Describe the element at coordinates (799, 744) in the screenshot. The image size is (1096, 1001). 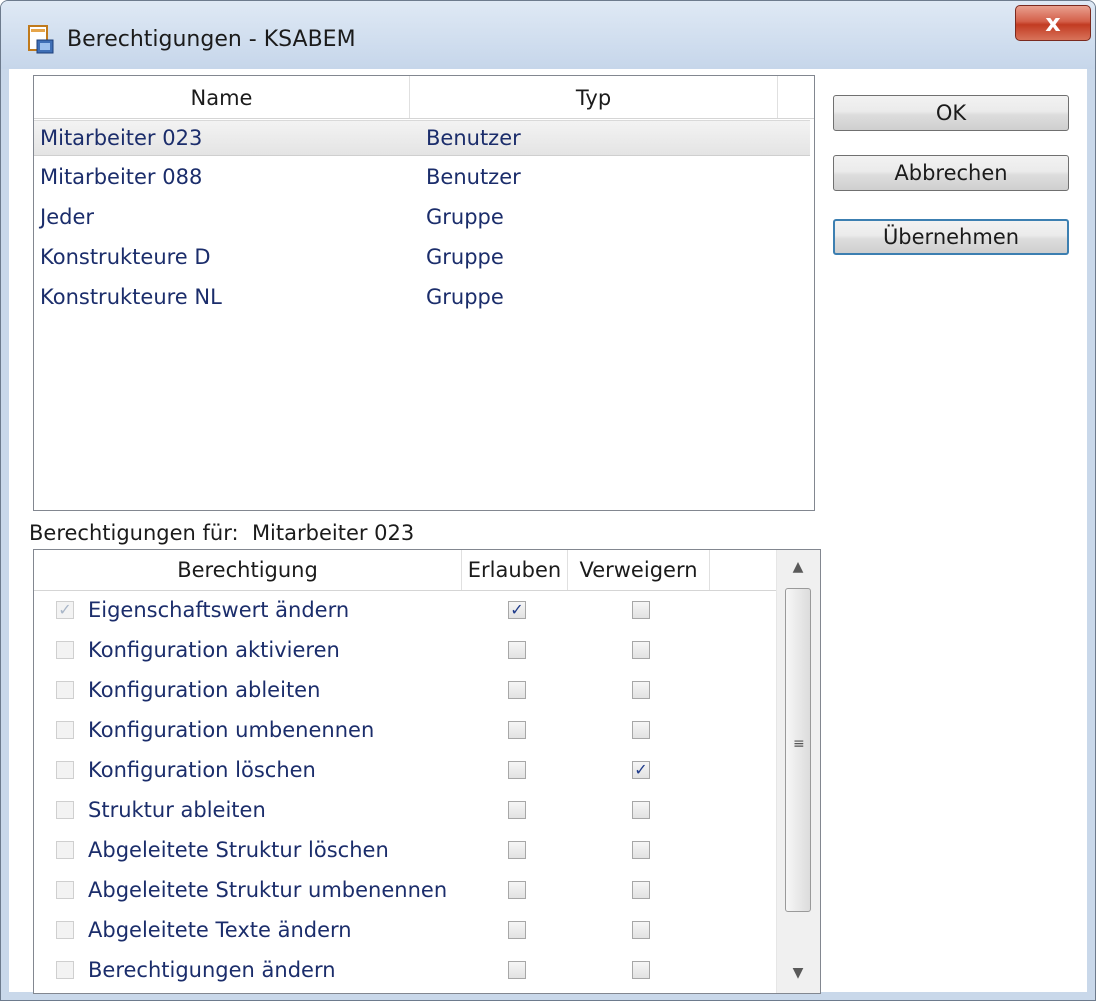
I see `grip-icon: ≡` at that location.